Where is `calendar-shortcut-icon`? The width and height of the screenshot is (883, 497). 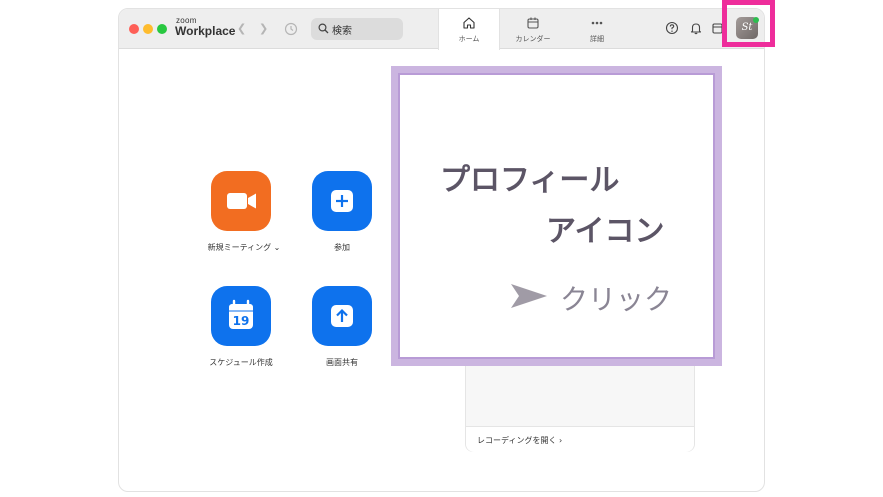
calendar-shortcut-icon is located at coordinates (717, 28).